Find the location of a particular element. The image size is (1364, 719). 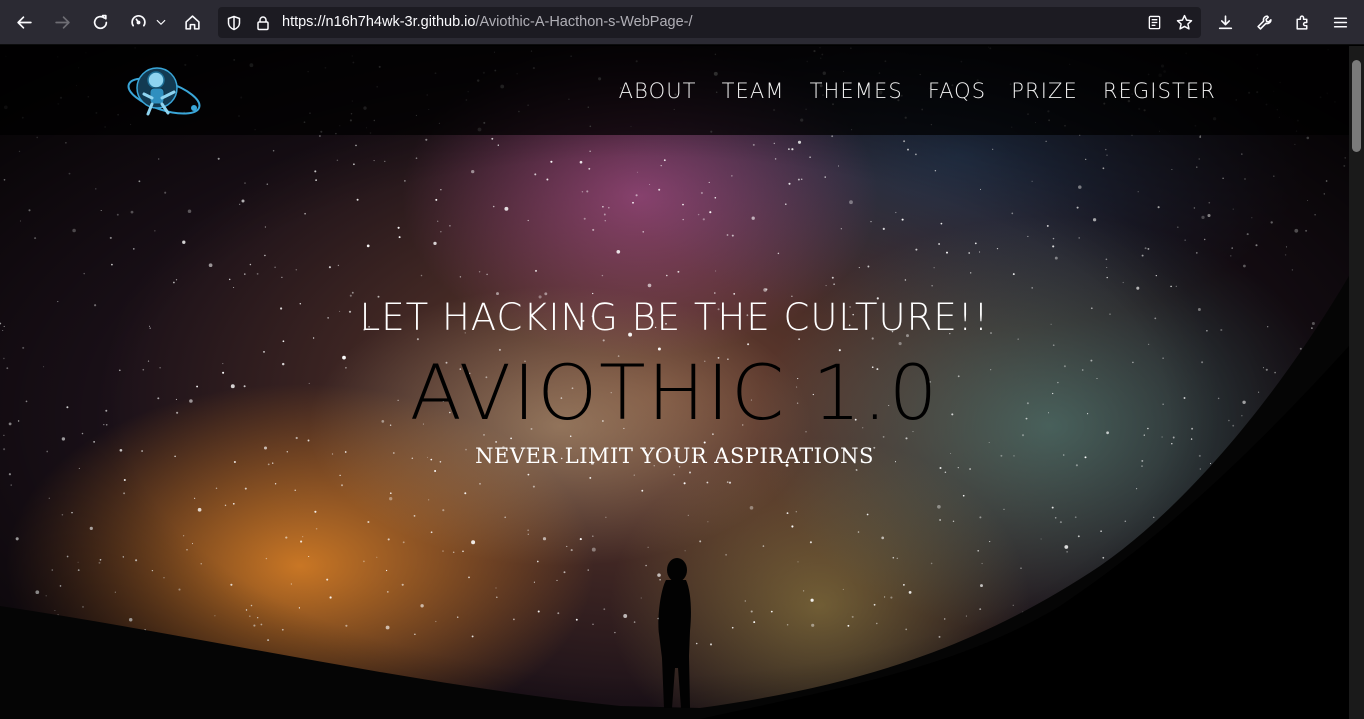

forward-button is located at coordinates (62, 22).